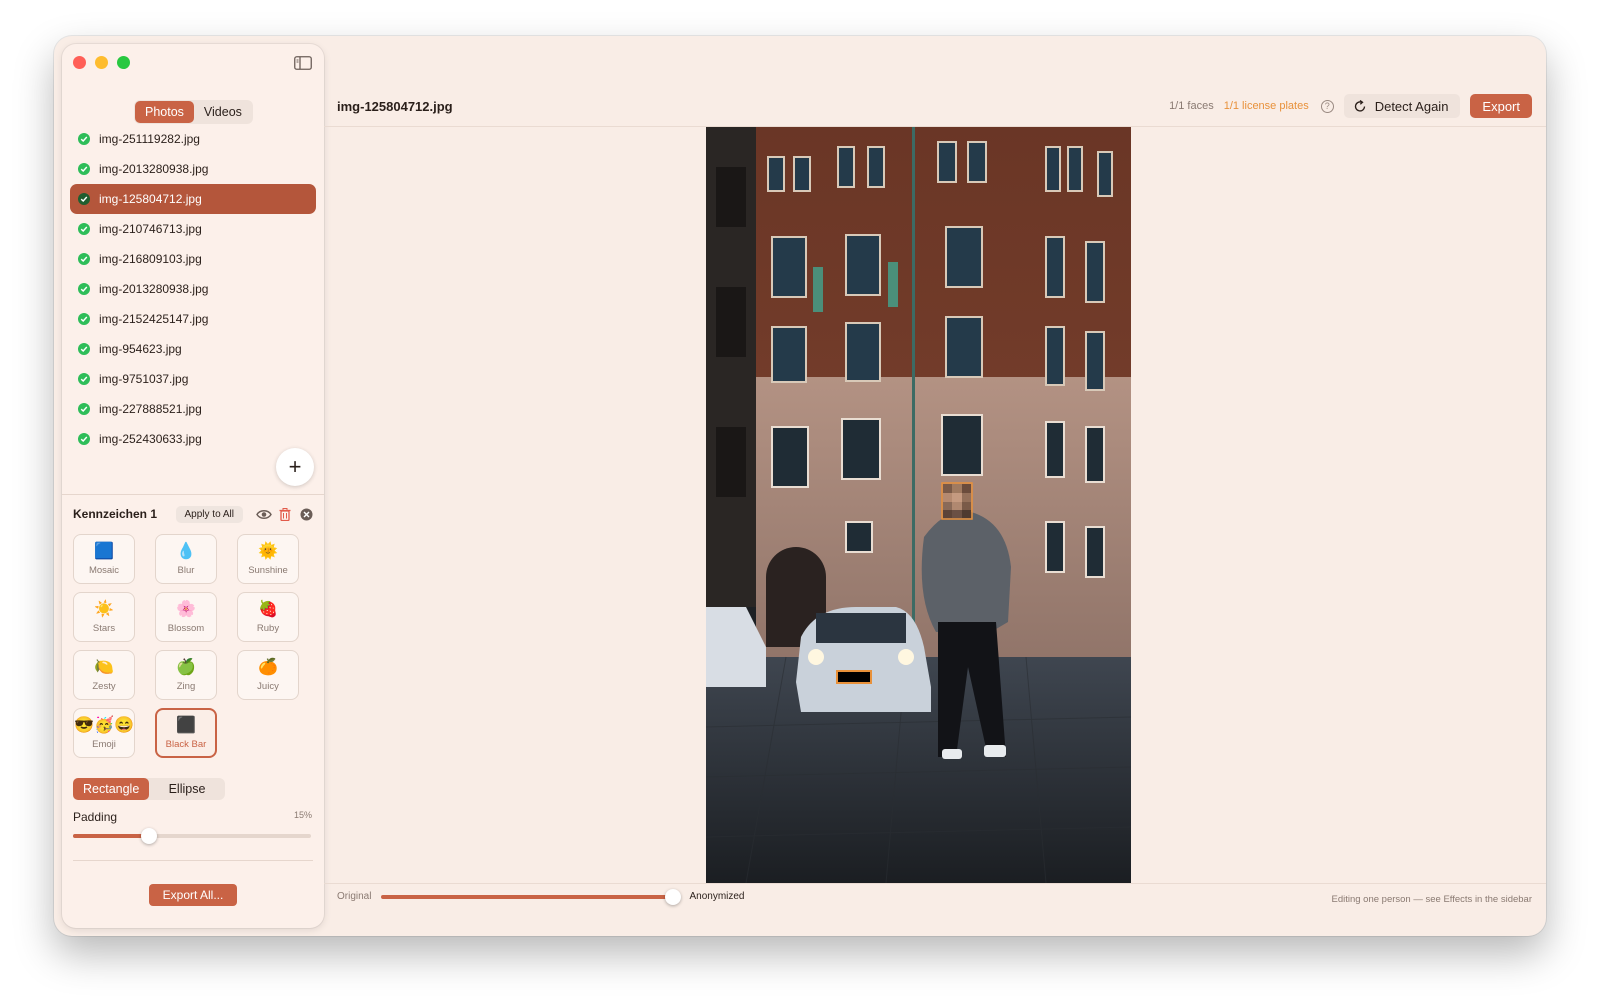 The image size is (1600, 1004). I want to click on effect-sunshine: 🌞 Sunshine, so click(268, 559).